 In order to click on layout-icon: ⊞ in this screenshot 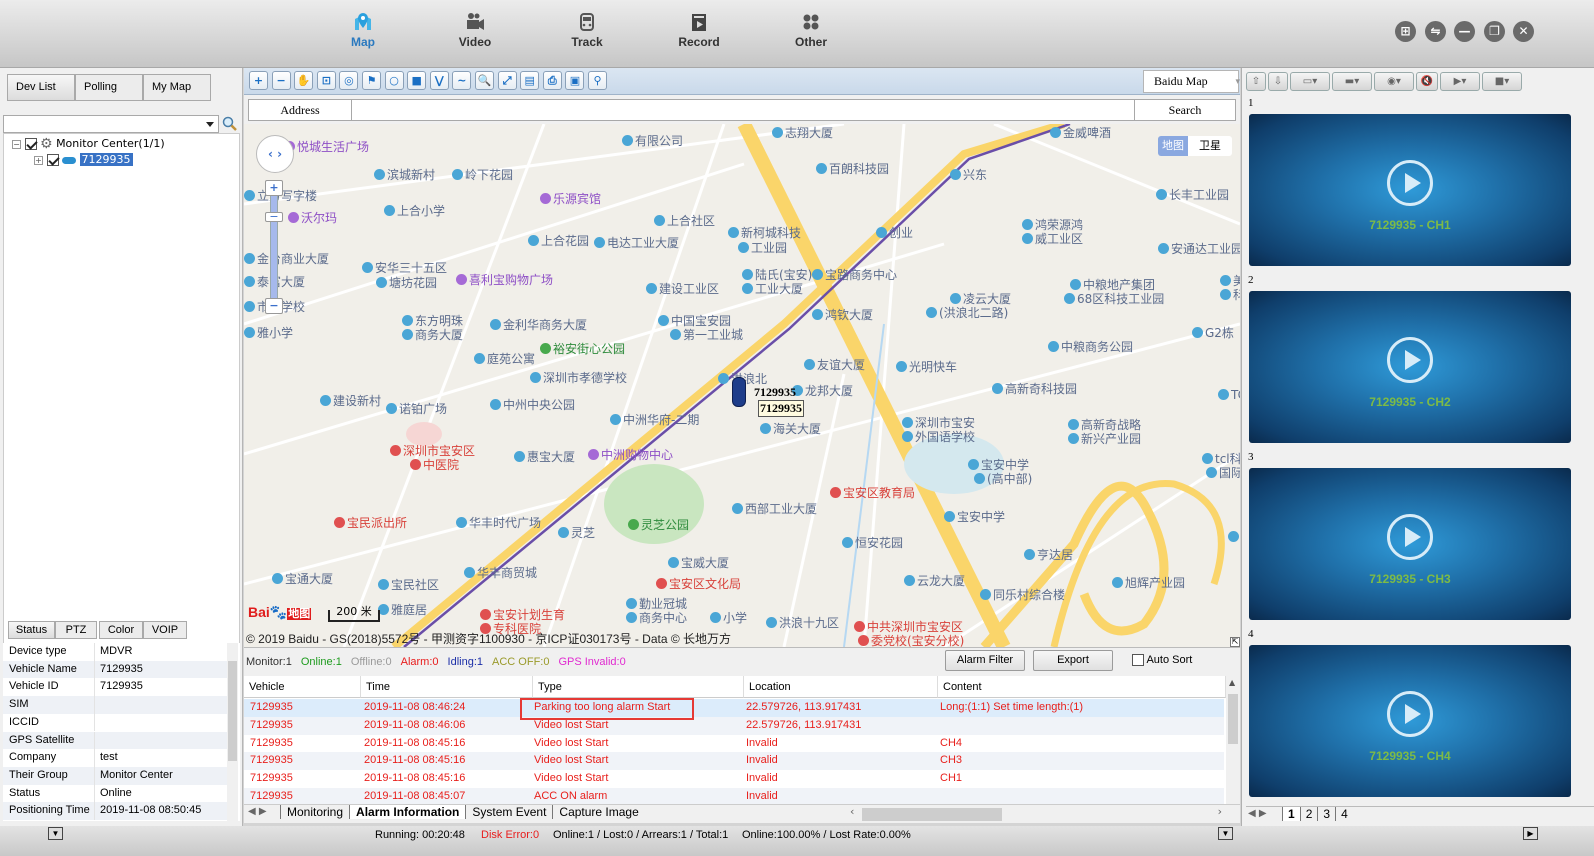, I will do `click(1405, 31)`.